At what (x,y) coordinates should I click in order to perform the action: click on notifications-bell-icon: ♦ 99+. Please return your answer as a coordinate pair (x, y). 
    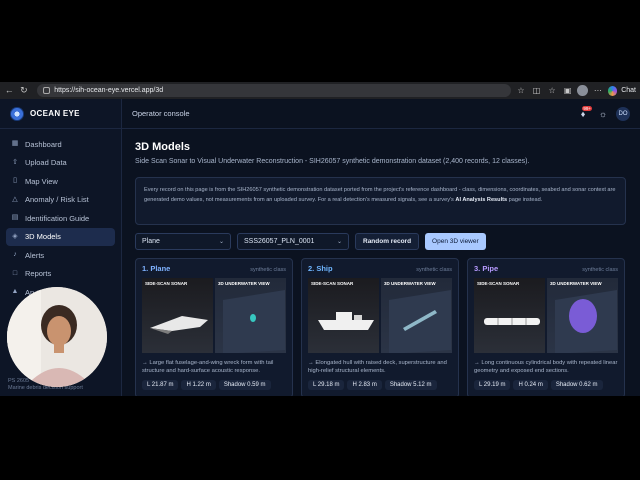
    Looking at the image, I should click on (584, 113).